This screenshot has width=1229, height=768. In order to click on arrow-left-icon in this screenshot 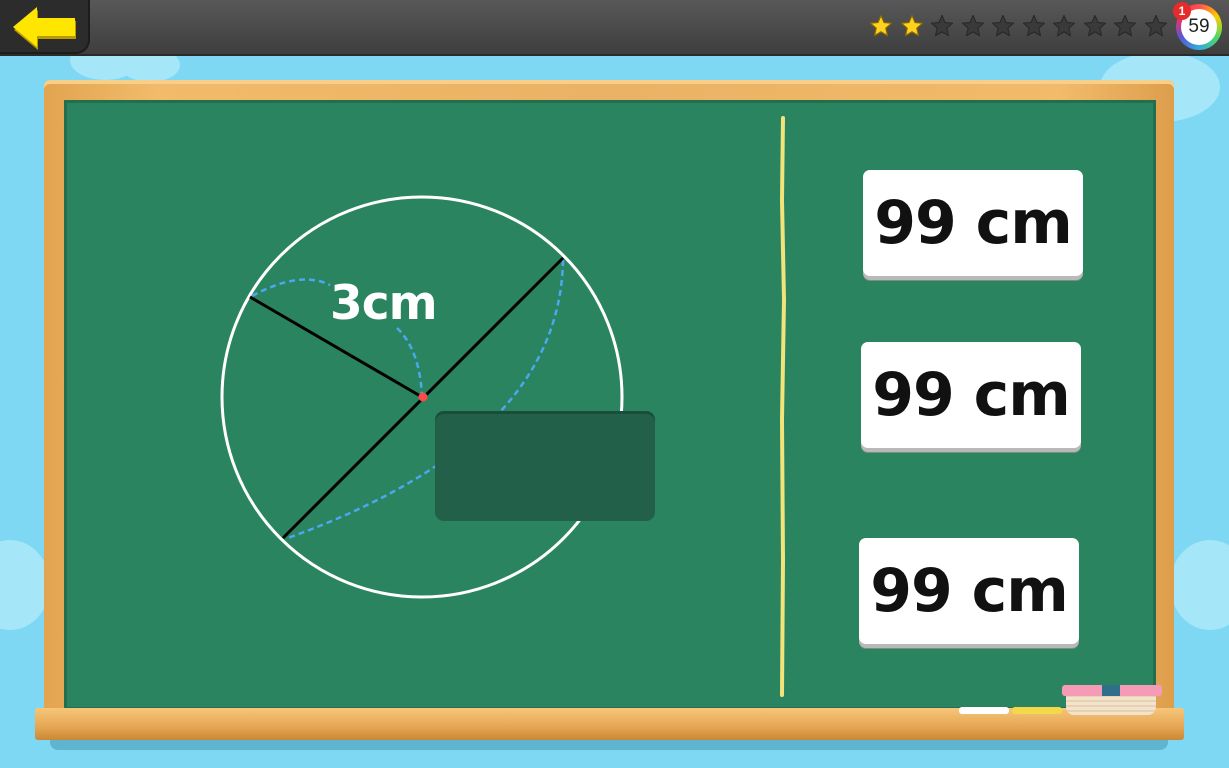, I will do `click(44, 28)`.